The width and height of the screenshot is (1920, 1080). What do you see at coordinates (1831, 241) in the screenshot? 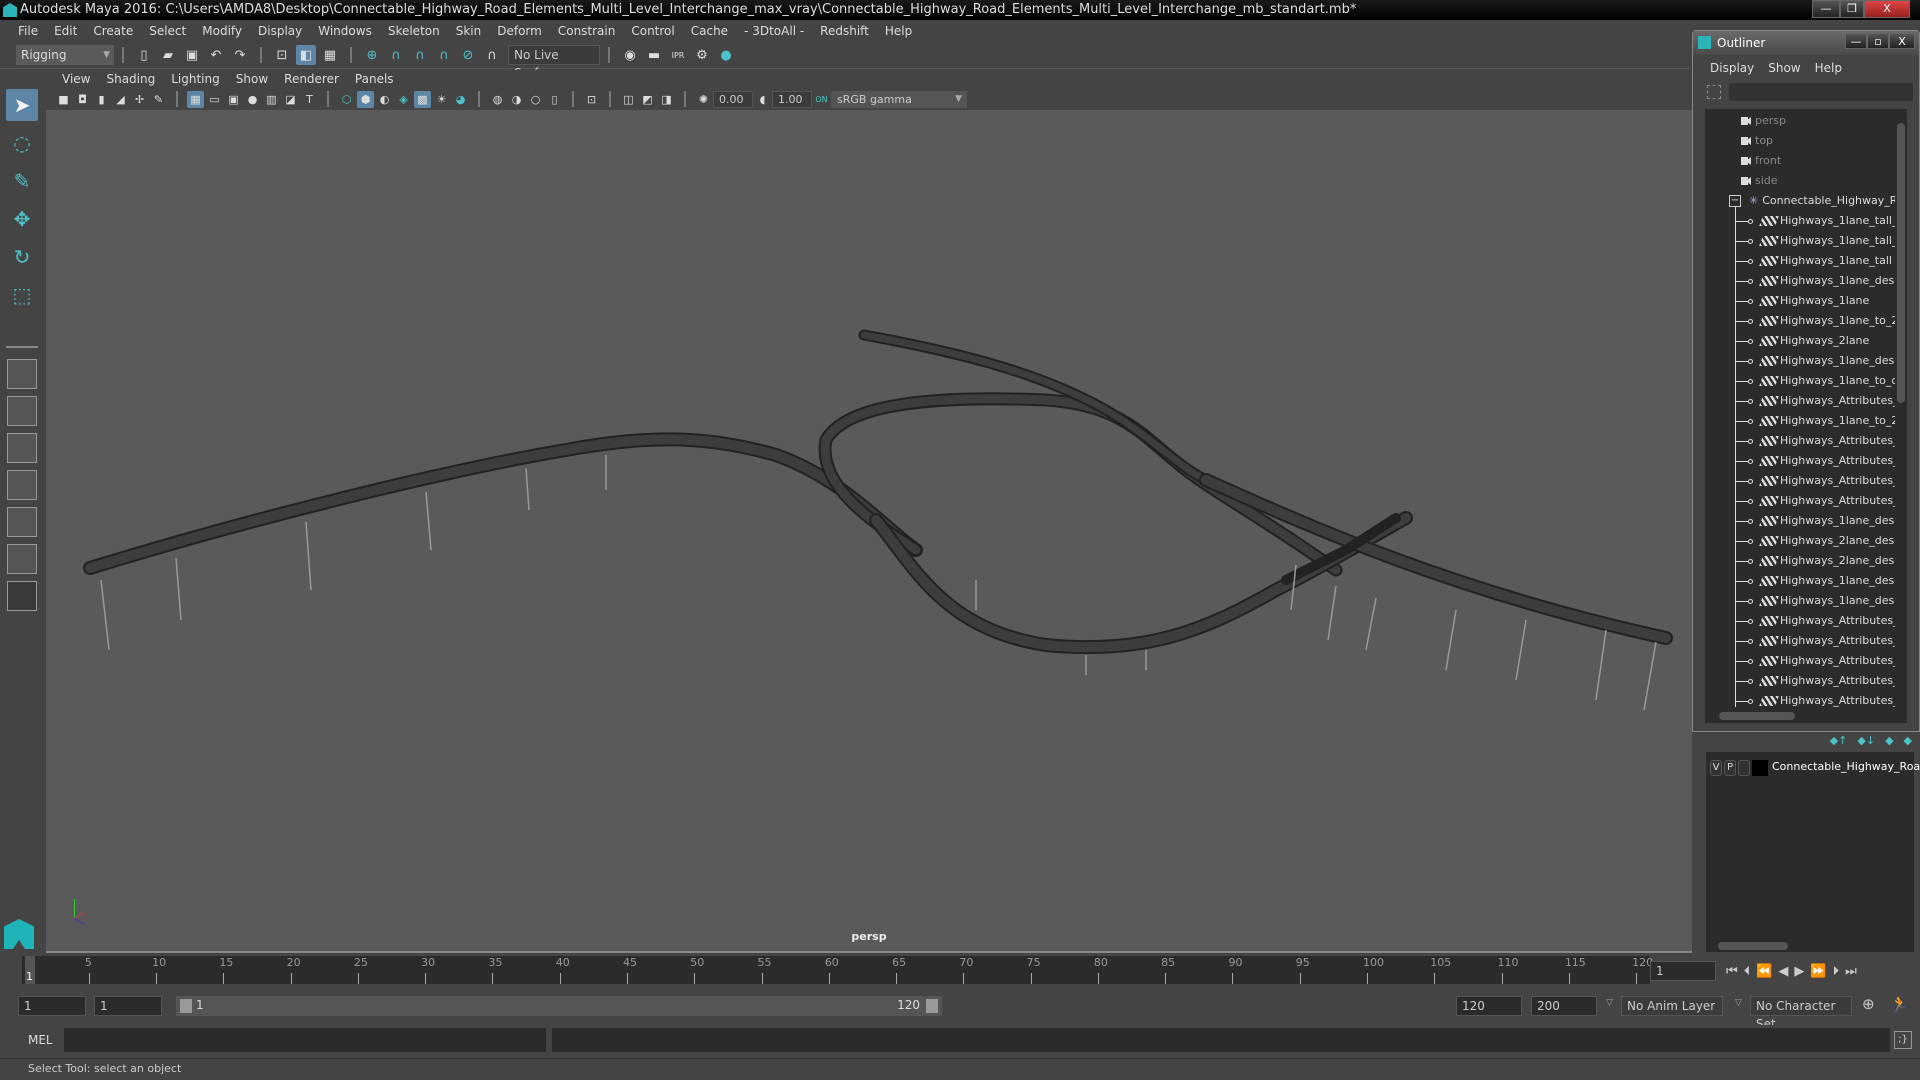
I see `outliner-mesh-item: Highways_1lane_tall_0` at bounding box center [1831, 241].